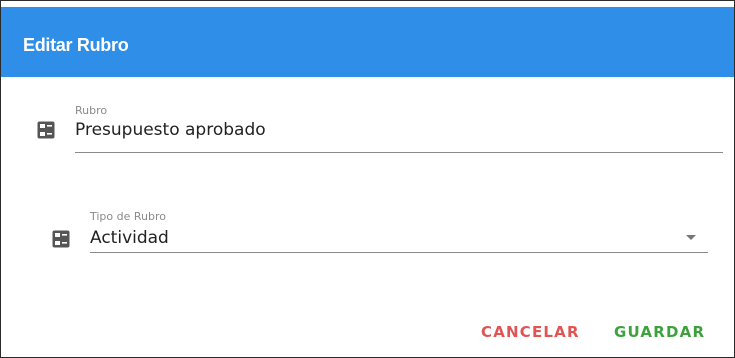 This screenshot has height=358, width=735. Describe the element at coordinates (61, 239) in the screenshot. I see `list-details-icon` at that location.